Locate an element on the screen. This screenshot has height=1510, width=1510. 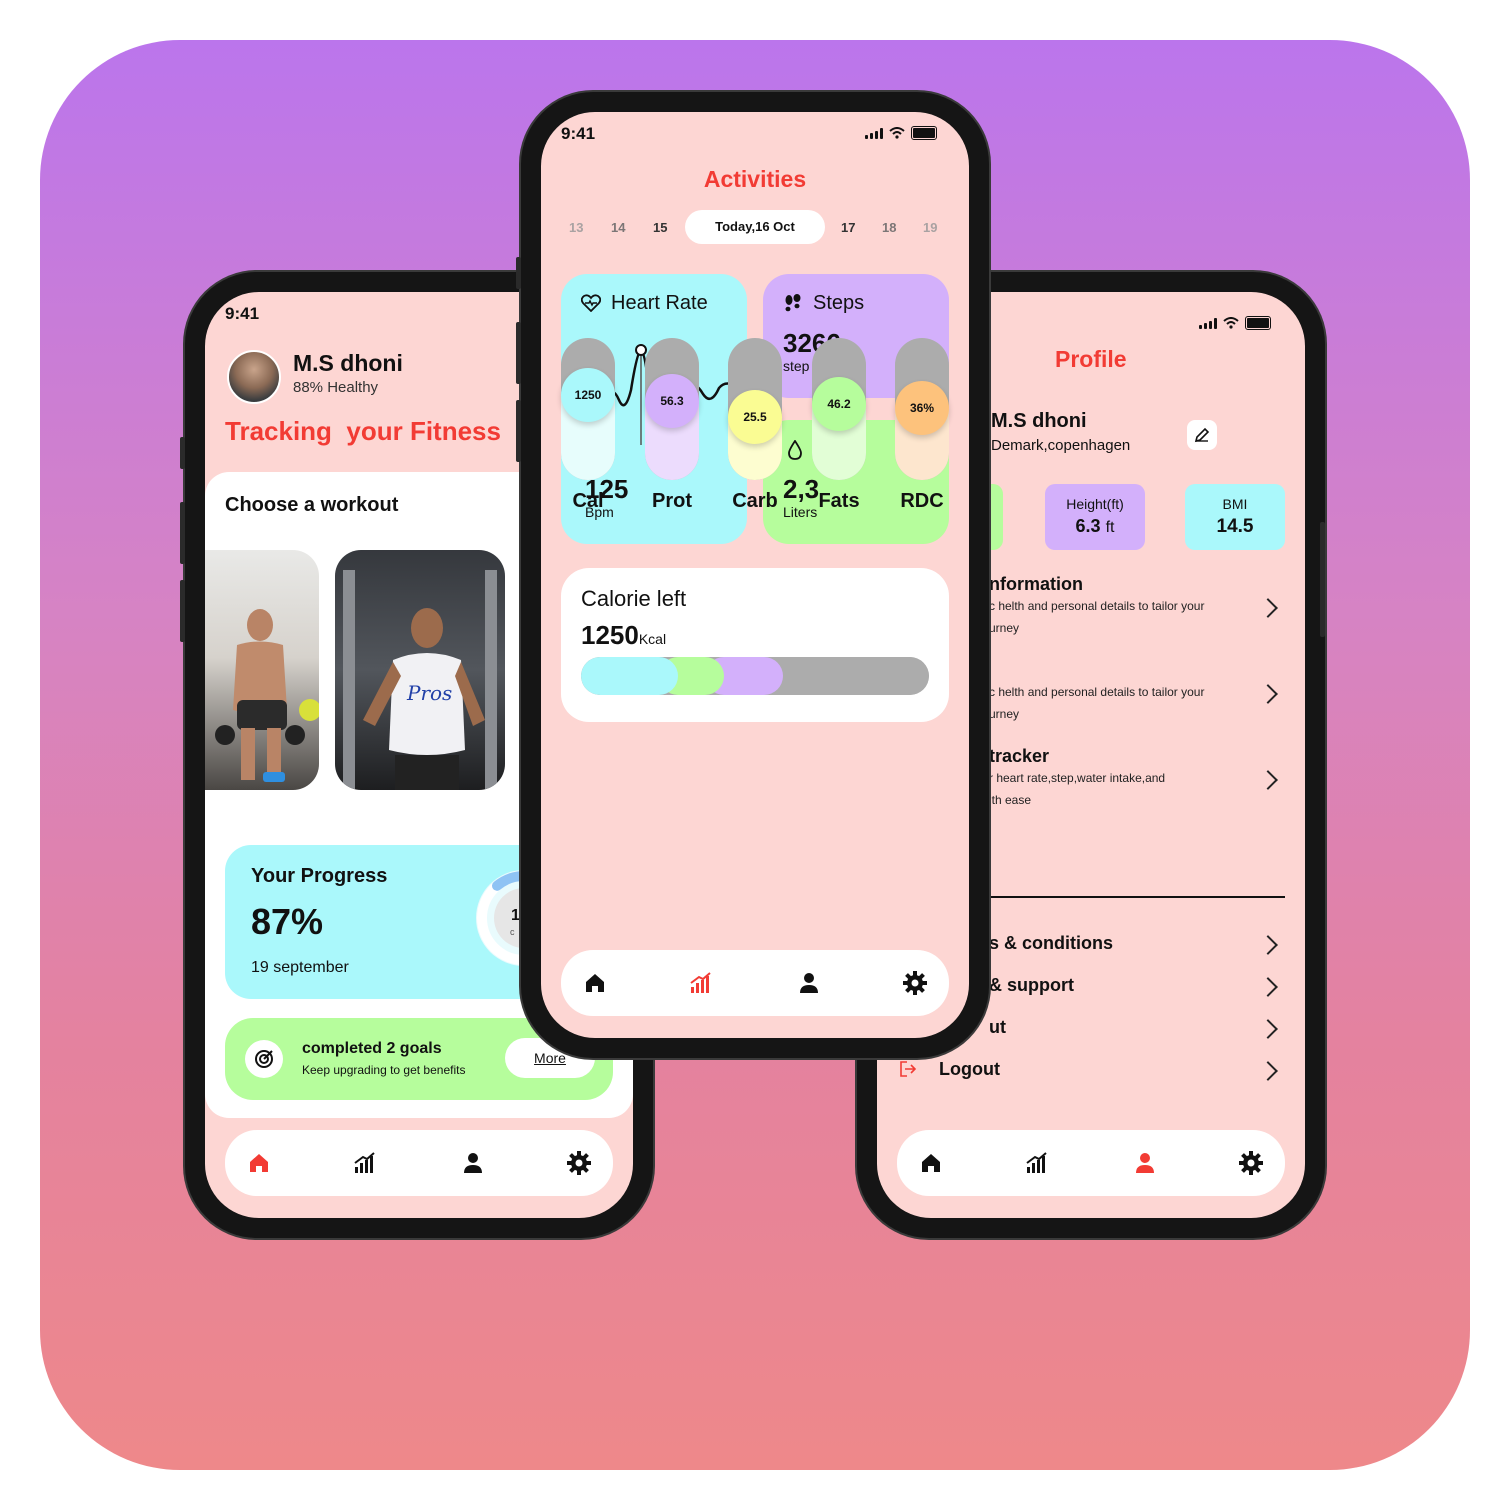
headline: Tracking your Fitness is located at coordinates (363, 431).